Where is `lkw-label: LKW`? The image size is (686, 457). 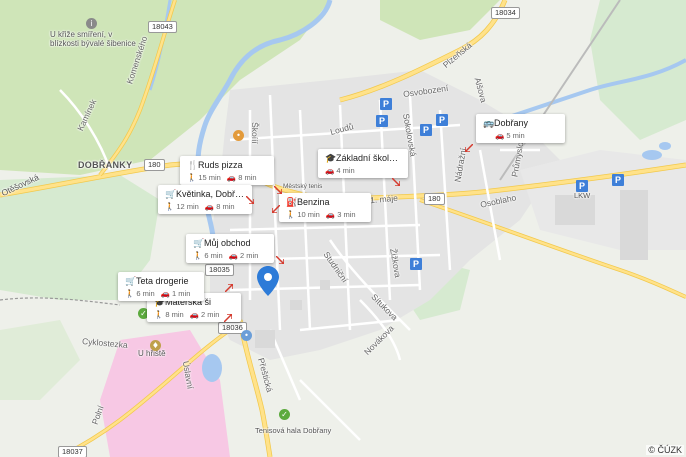
lkw-label: LKW is located at coordinates (582, 195).